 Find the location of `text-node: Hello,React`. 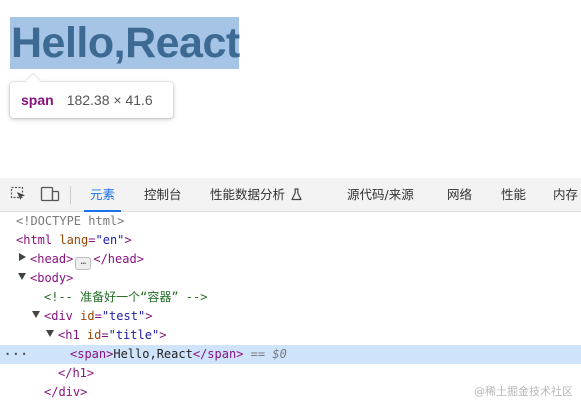

text-node: Hello,React is located at coordinates (153, 354).